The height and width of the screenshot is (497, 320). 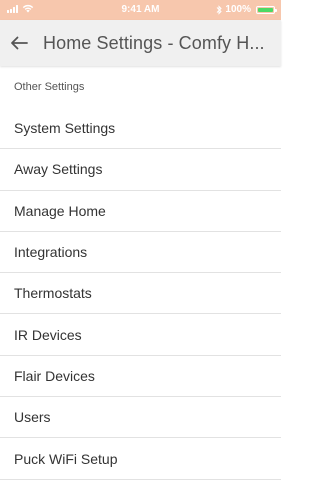 What do you see at coordinates (140, 170) in the screenshot?
I see `menu-item-away-settings: Away Settings` at bounding box center [140, 170].